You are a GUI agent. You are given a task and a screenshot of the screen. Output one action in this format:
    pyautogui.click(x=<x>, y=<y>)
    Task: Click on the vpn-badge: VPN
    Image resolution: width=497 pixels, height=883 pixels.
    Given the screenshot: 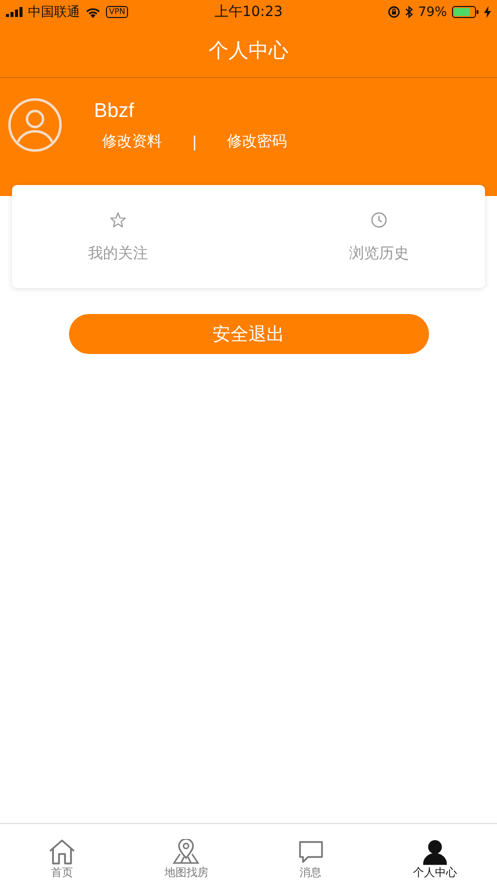 What is the action you would take?
    pyautogui.click(x=117, y=12)
    